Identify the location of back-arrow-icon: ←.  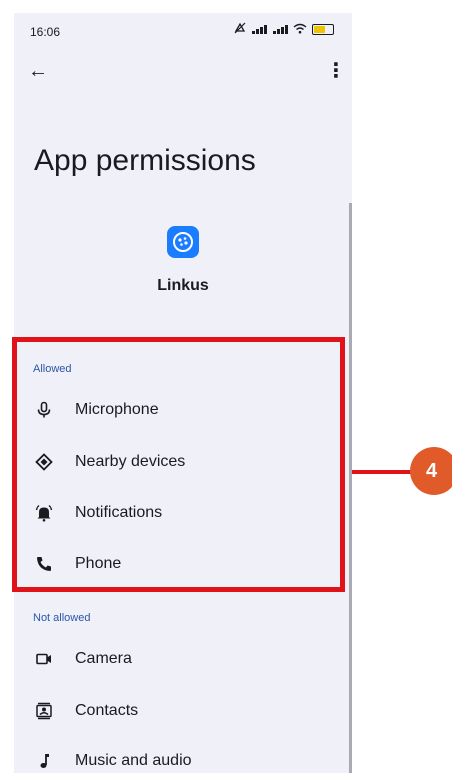
(38, 71).